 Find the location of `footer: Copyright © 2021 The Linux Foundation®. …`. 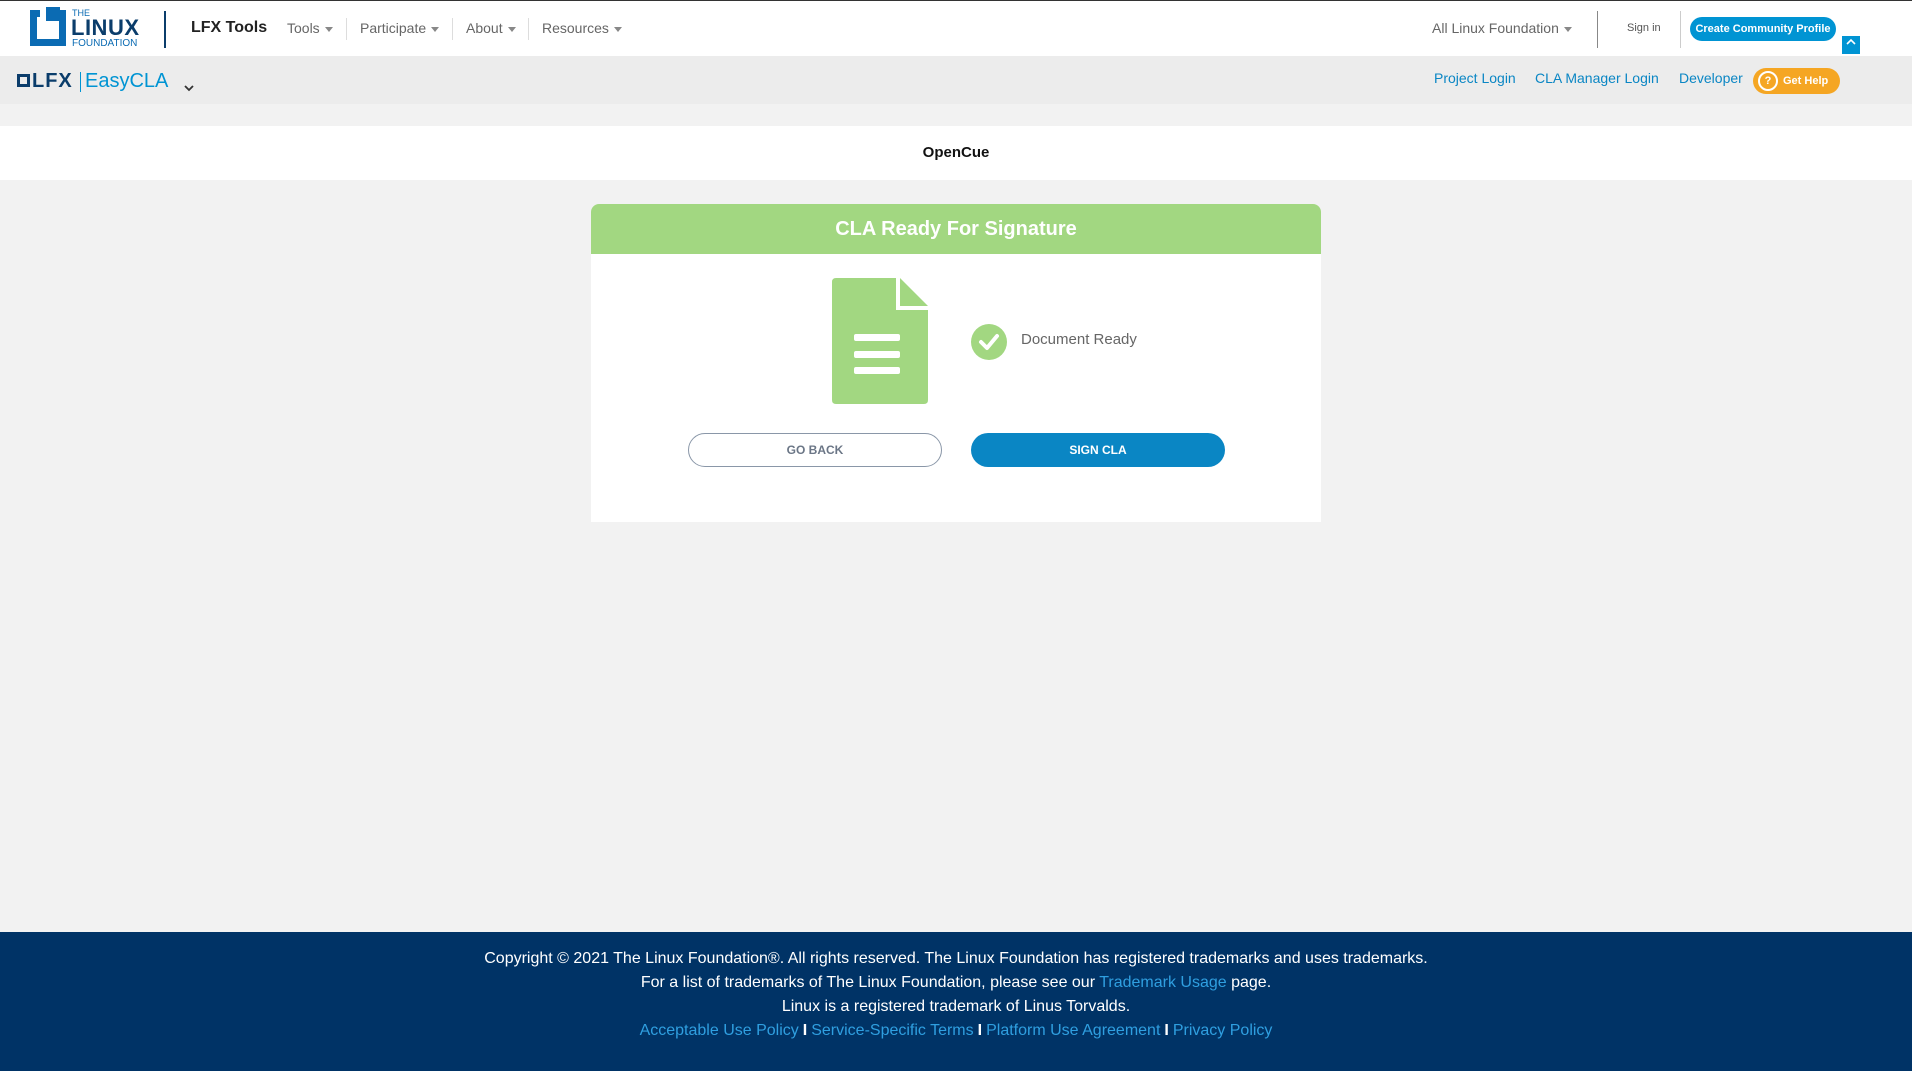

footer: Copyright © 2021 The Linux Foundation®. … is located at coordinates (956, 1001).